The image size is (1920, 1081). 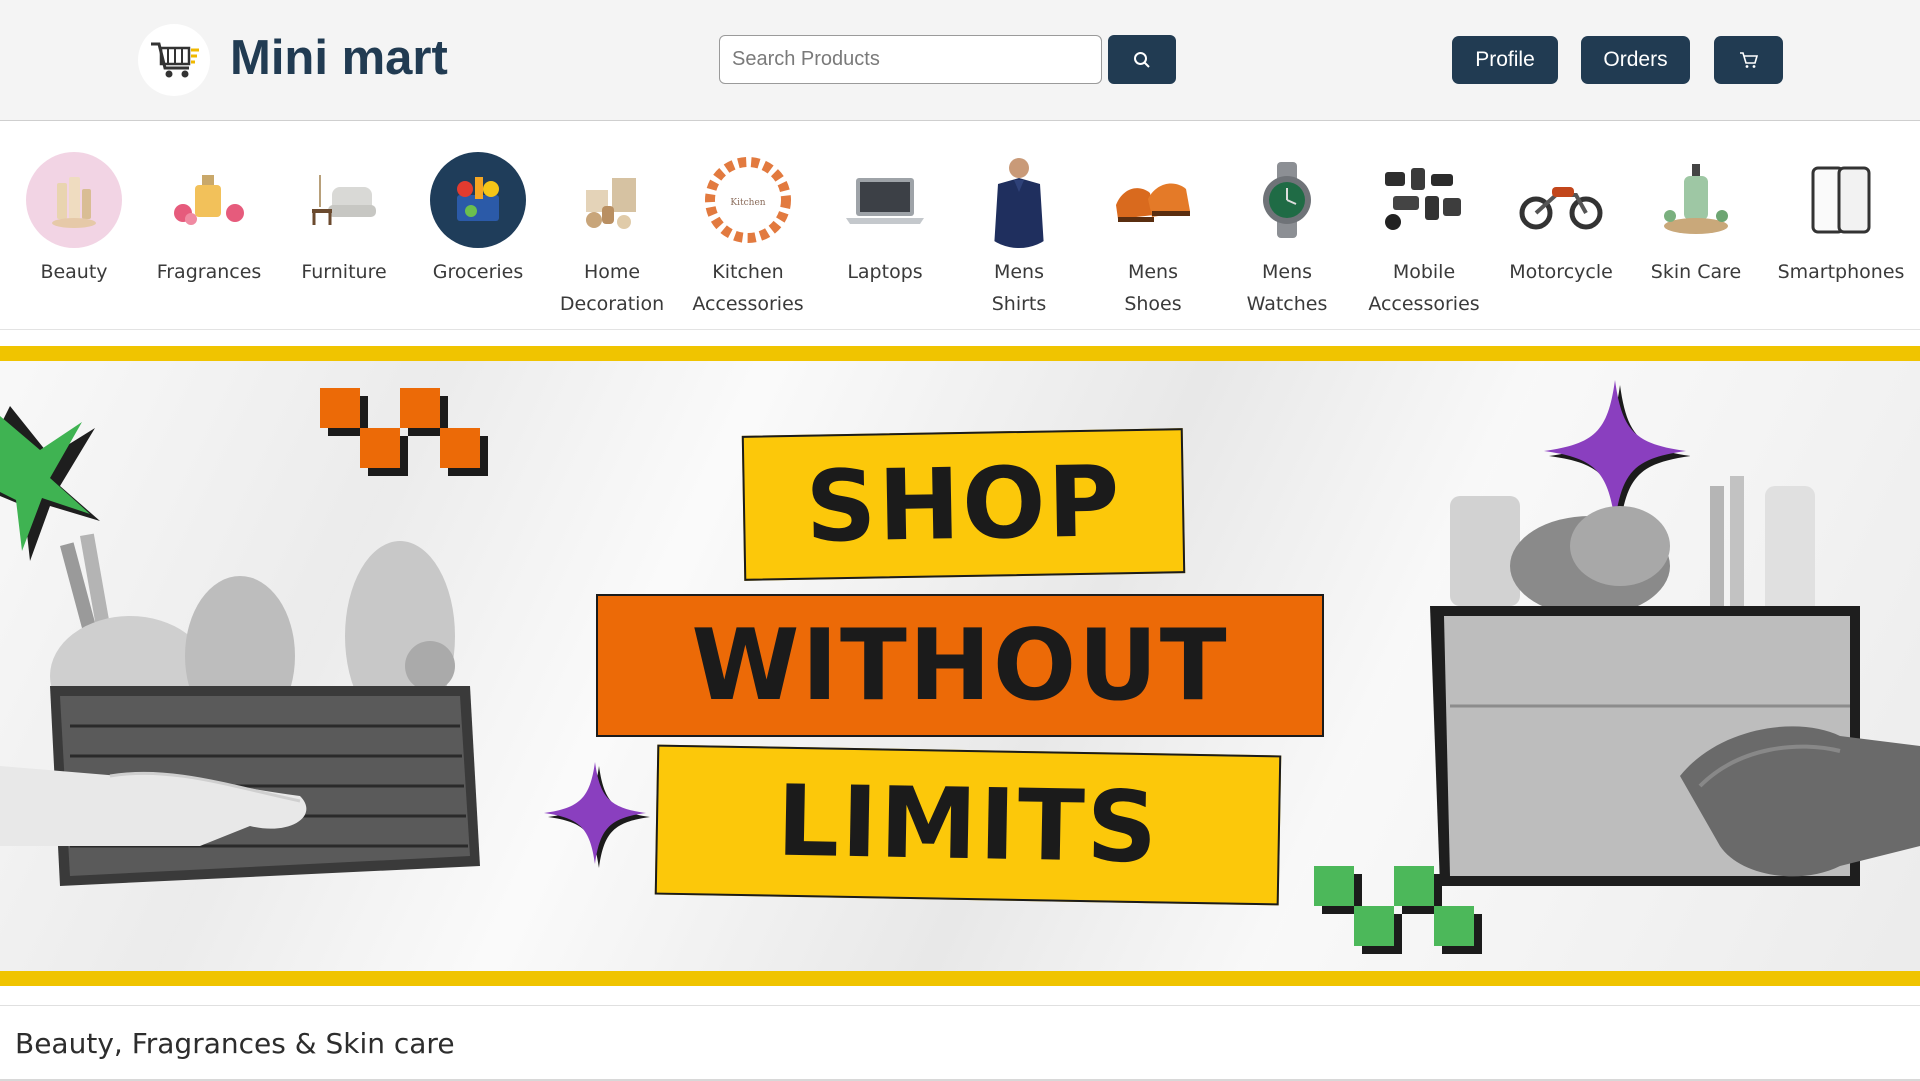 I want to click on fragrance-icon, so click(x=209, y=200).